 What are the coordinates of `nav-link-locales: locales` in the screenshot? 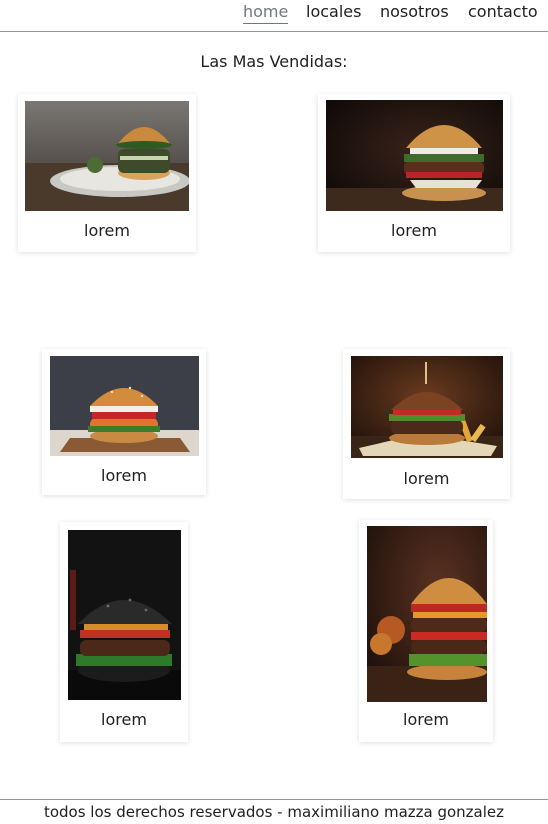 It's located at (333, 12).